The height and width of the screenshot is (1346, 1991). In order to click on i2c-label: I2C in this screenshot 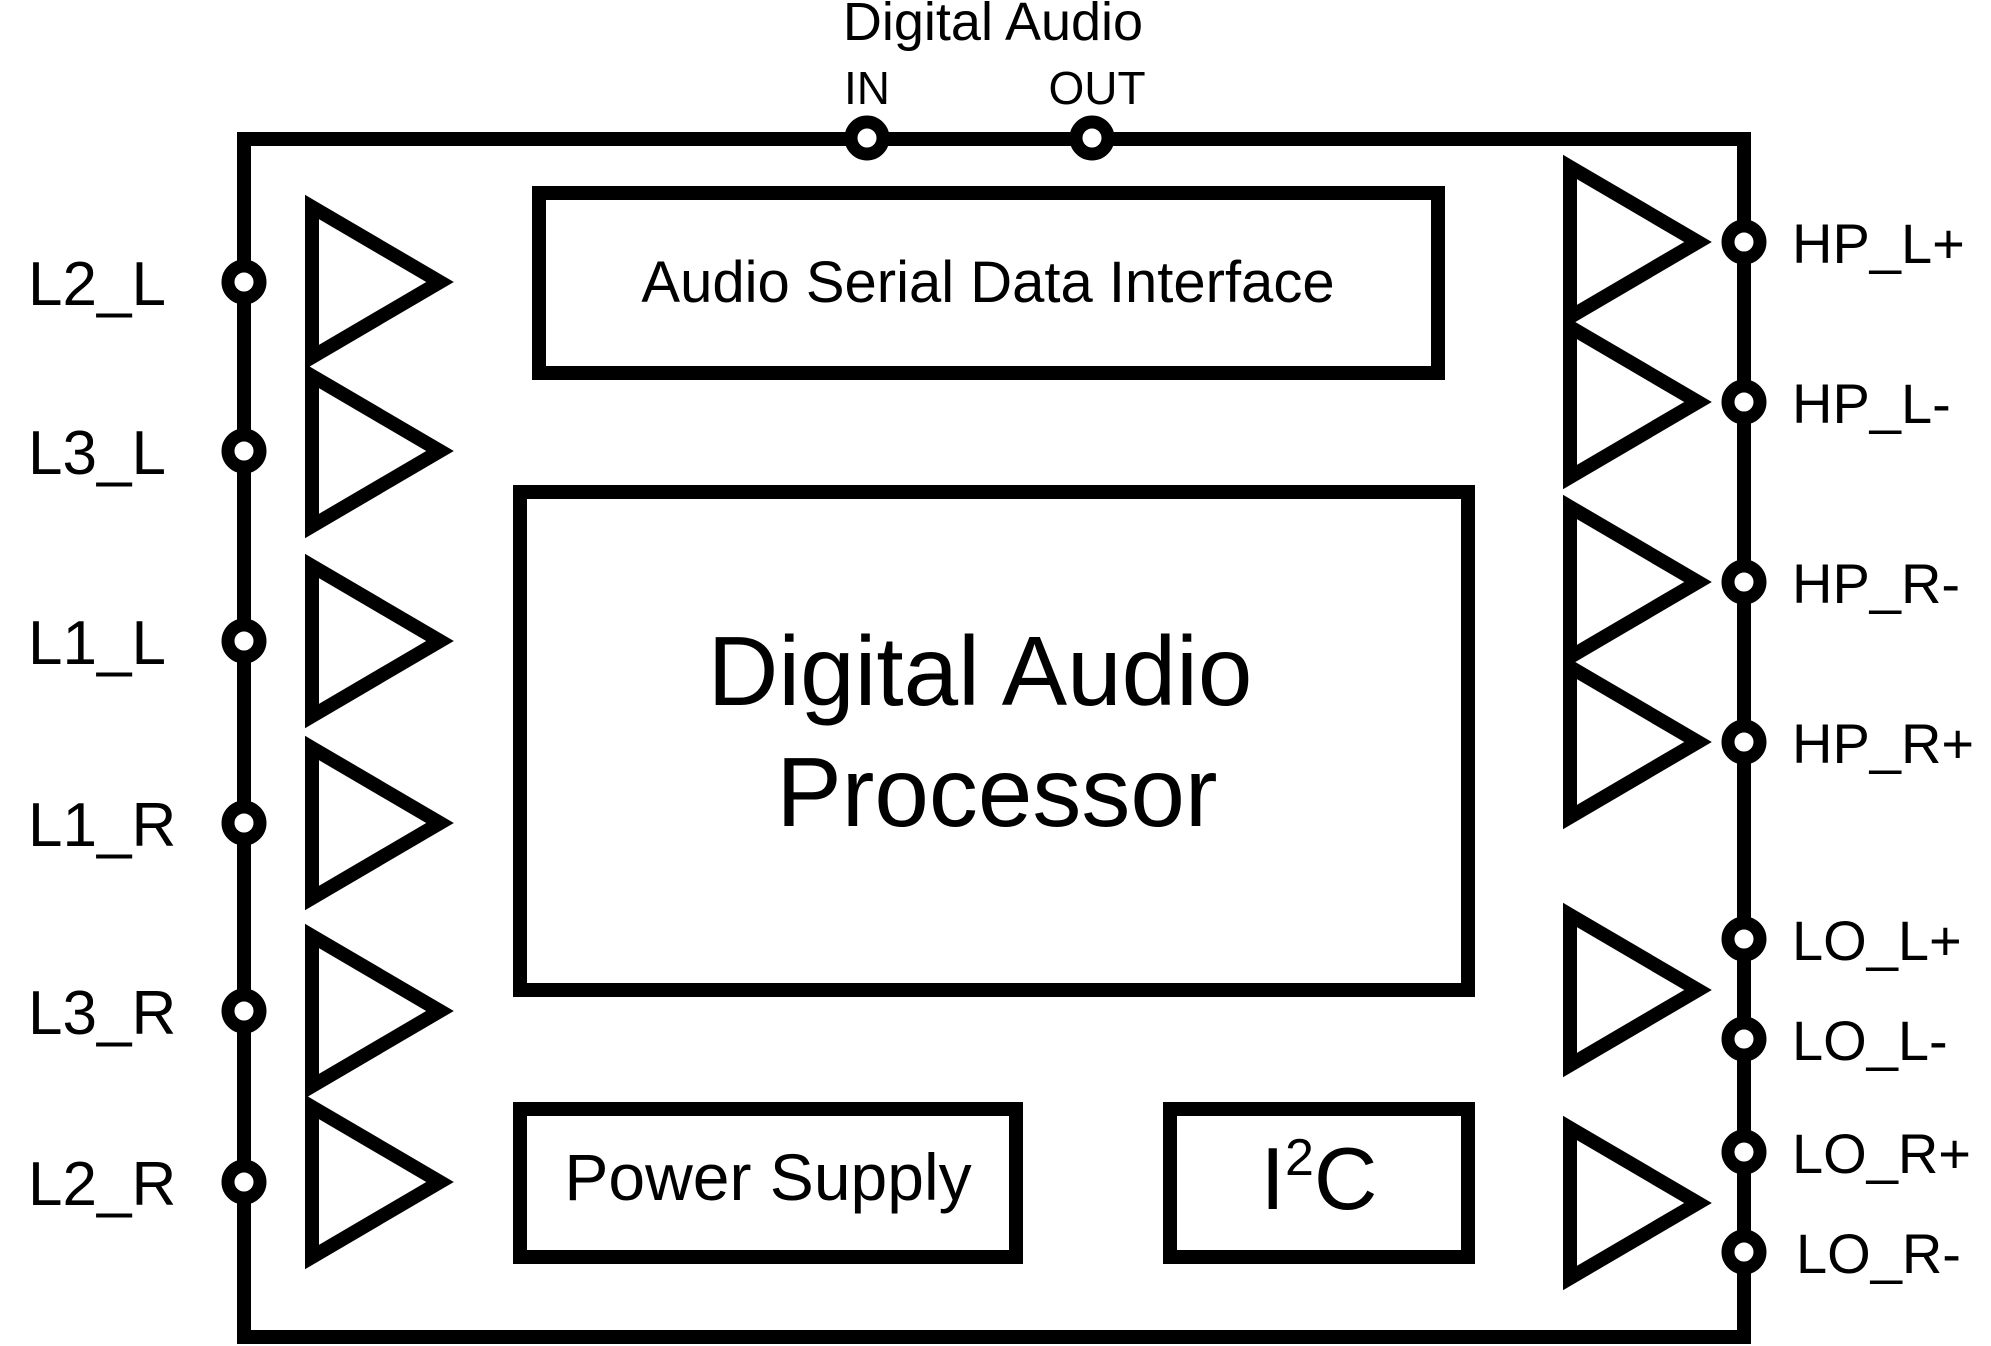, I will do `click(1319, 1178)`.